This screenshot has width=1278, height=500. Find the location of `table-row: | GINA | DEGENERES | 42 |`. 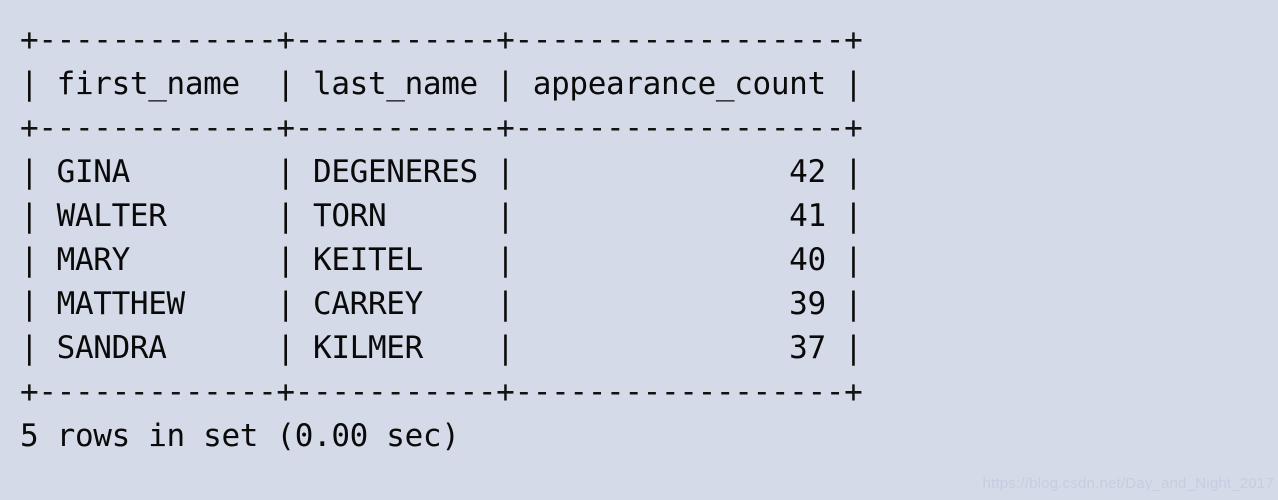

table-row: | GINA | DEGENERES | 42 | is located at coordinates (441, 172).